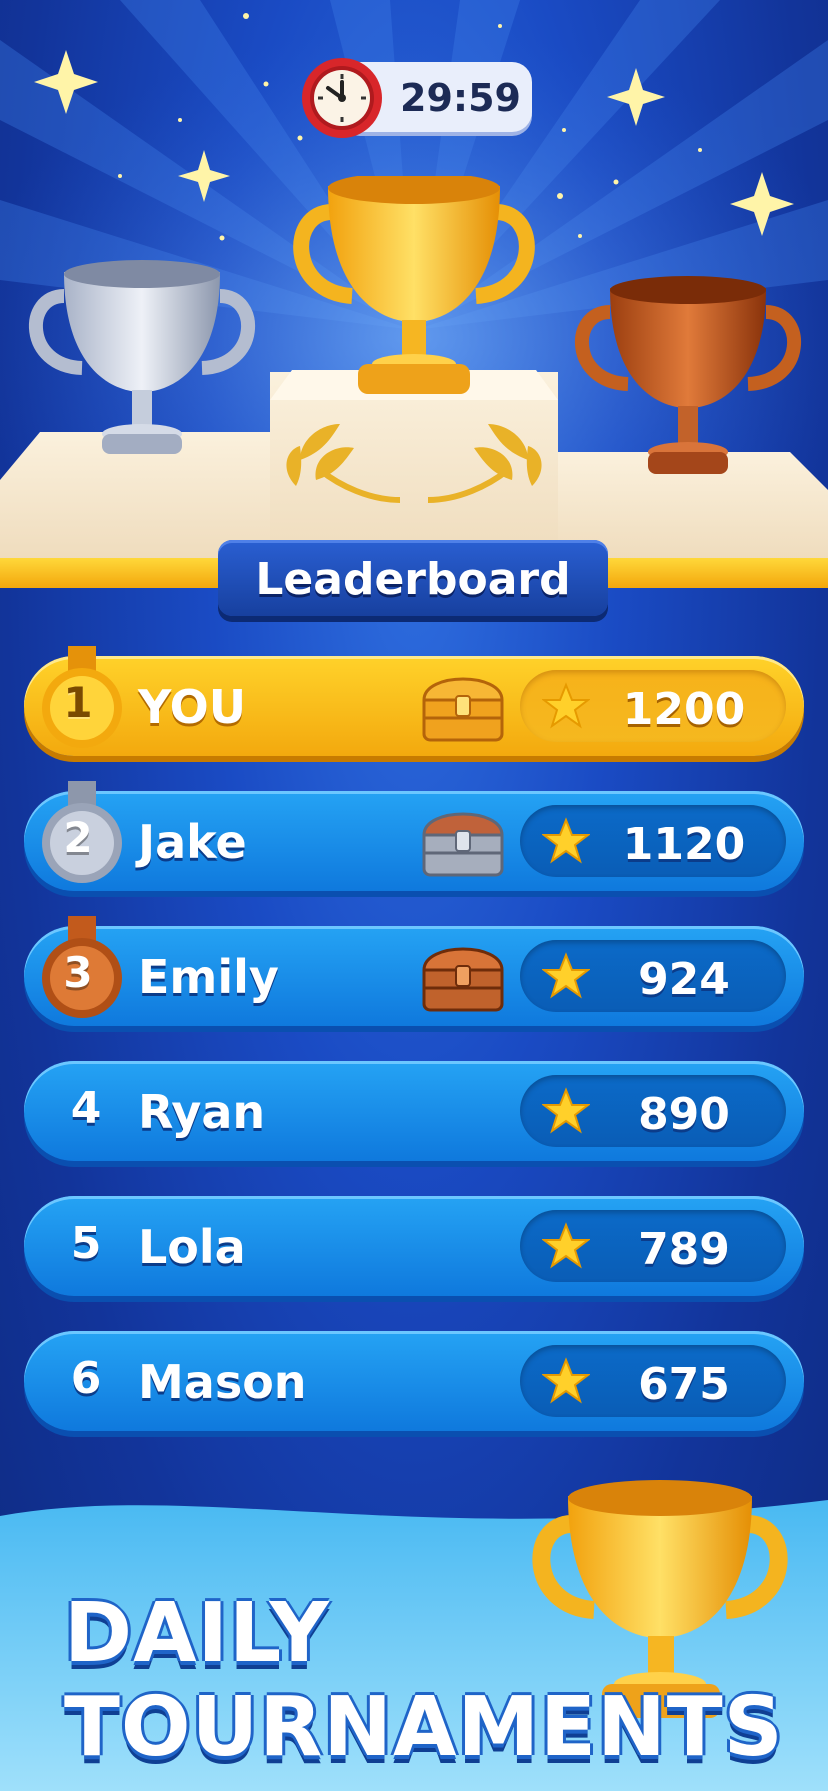  I want to click on player-score: 675, so click(684, 1384).